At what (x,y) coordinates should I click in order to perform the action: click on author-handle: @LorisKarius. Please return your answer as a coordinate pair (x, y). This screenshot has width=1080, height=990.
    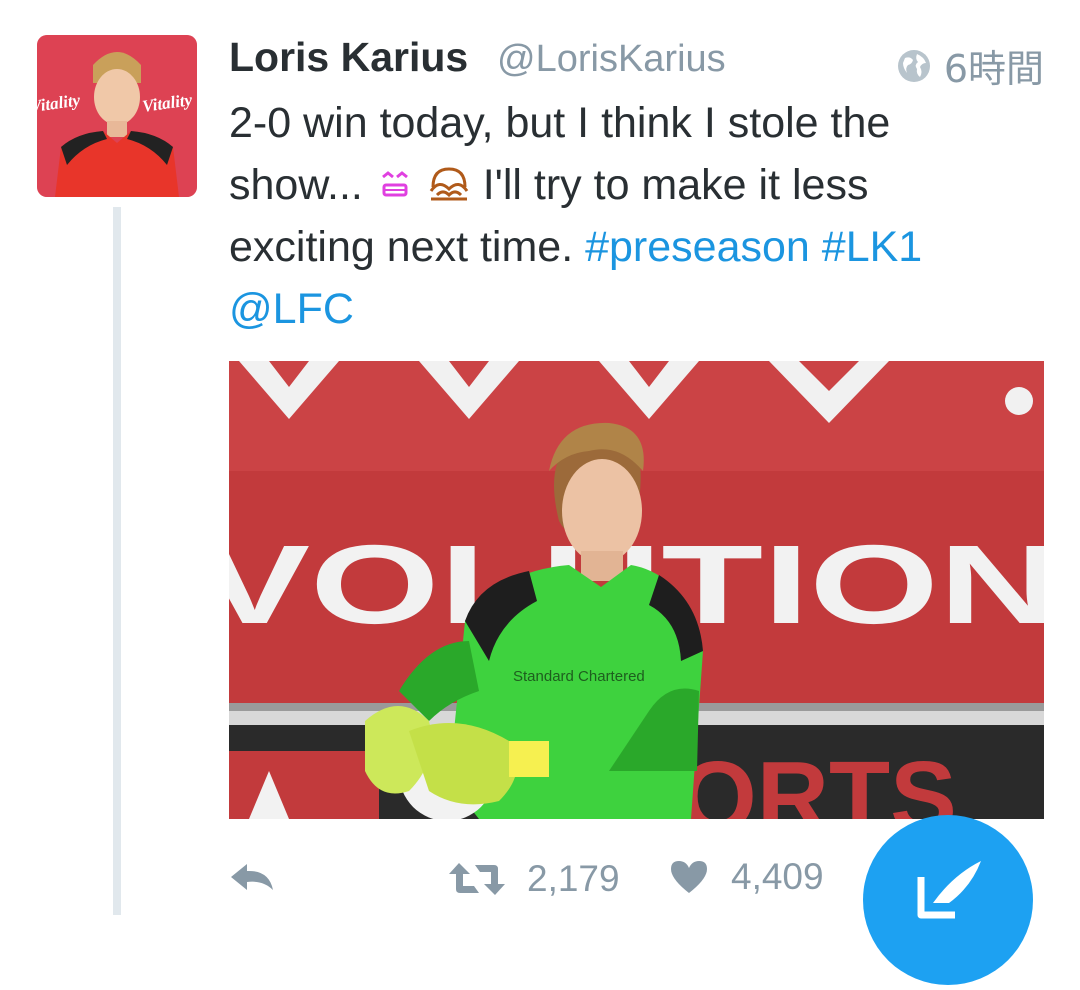
    Looking at the image, I should click on (611, 59).